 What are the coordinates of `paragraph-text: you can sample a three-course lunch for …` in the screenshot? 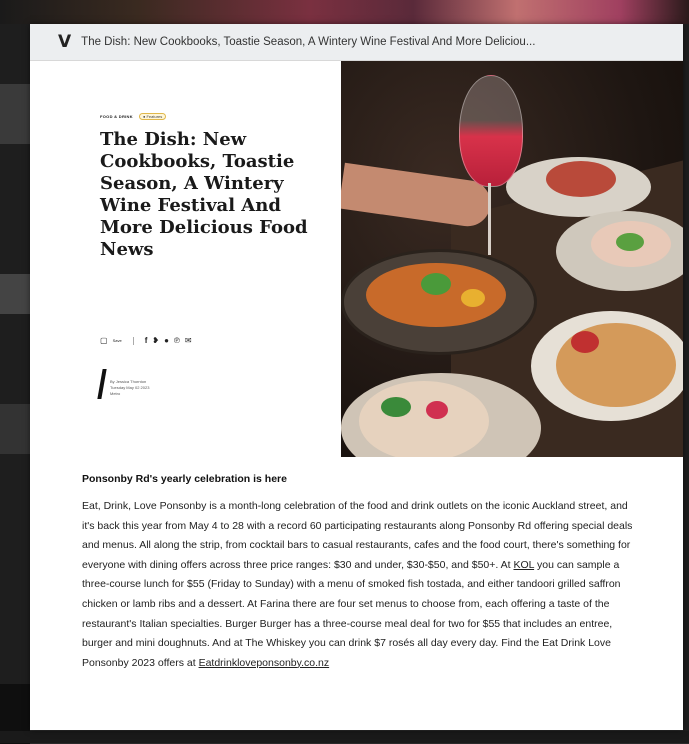 It's located at (351, 613).